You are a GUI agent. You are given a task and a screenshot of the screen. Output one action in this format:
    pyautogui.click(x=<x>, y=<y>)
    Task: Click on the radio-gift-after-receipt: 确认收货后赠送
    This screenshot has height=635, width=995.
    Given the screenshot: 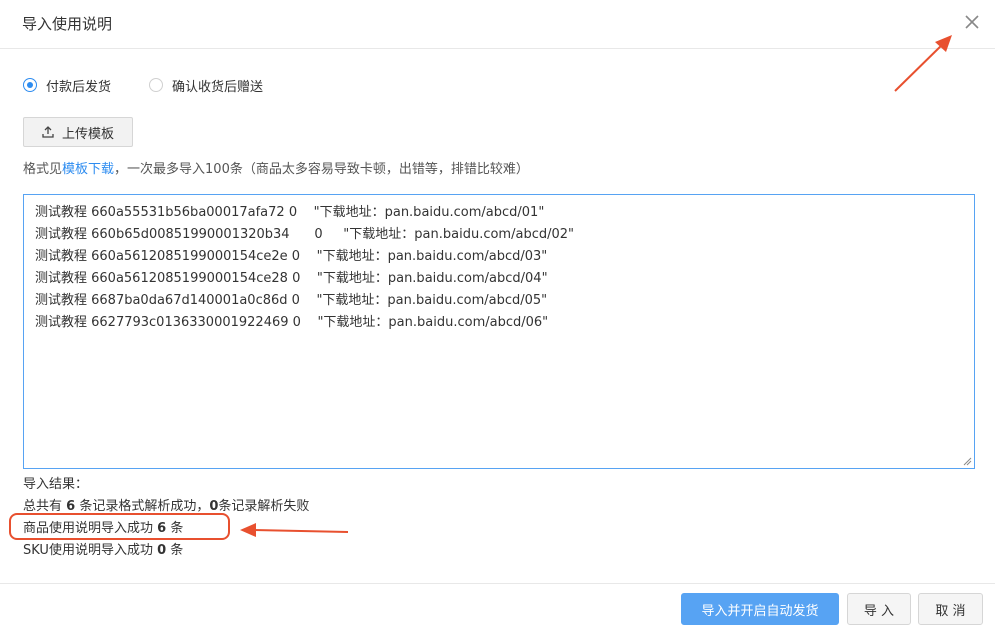 What is the action you would take?
    pyautogui.click(x=206, y=85)
    